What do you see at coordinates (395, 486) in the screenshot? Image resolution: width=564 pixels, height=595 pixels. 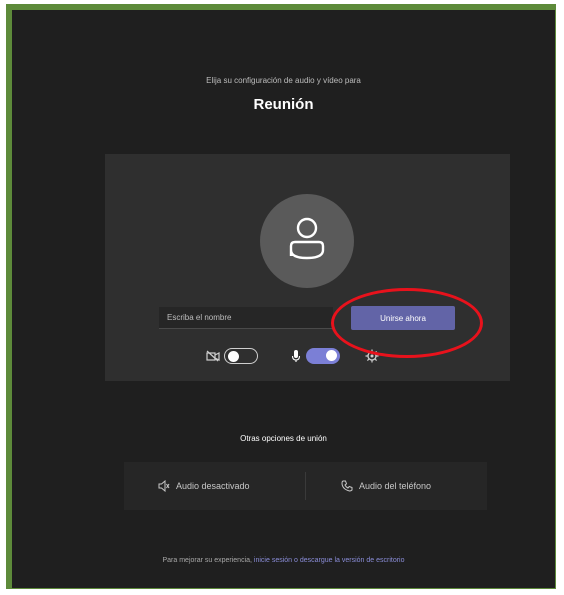 I see `phone-audio-label: Audio del teléfono` at bounding box center [395, 486].